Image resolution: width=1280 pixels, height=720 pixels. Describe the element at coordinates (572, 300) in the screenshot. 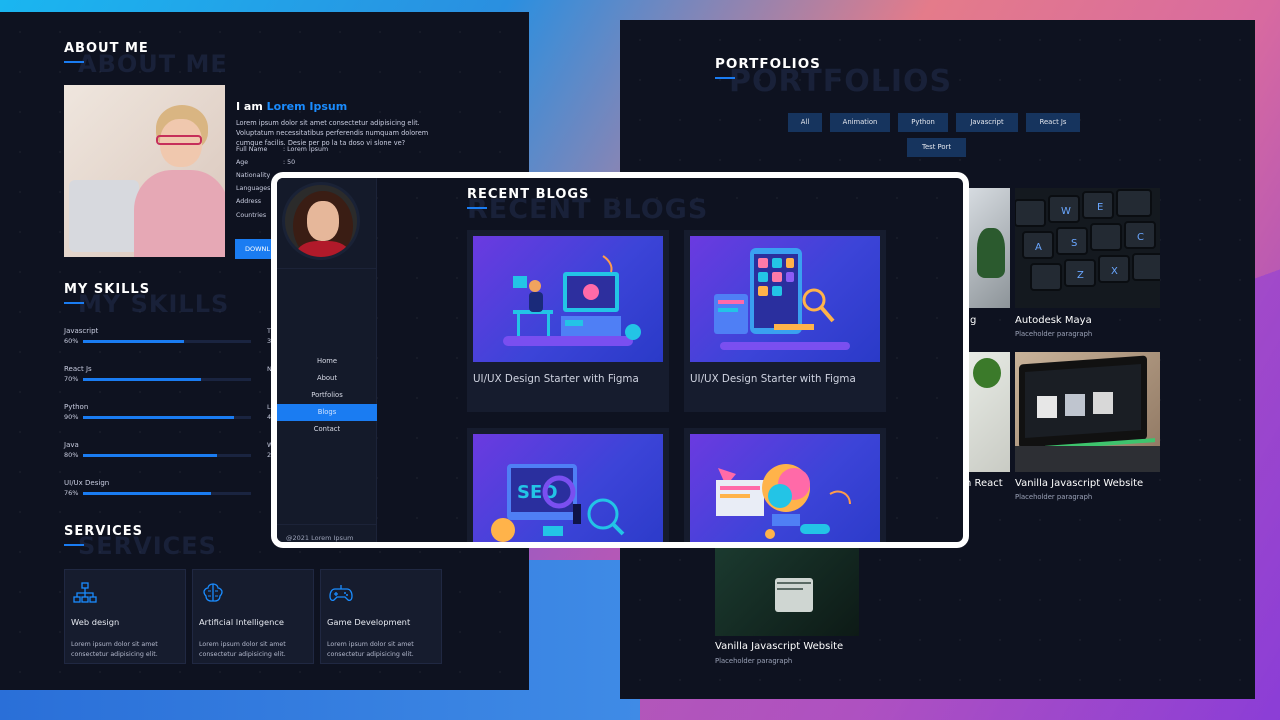

I see `developer-illustration` at that location.